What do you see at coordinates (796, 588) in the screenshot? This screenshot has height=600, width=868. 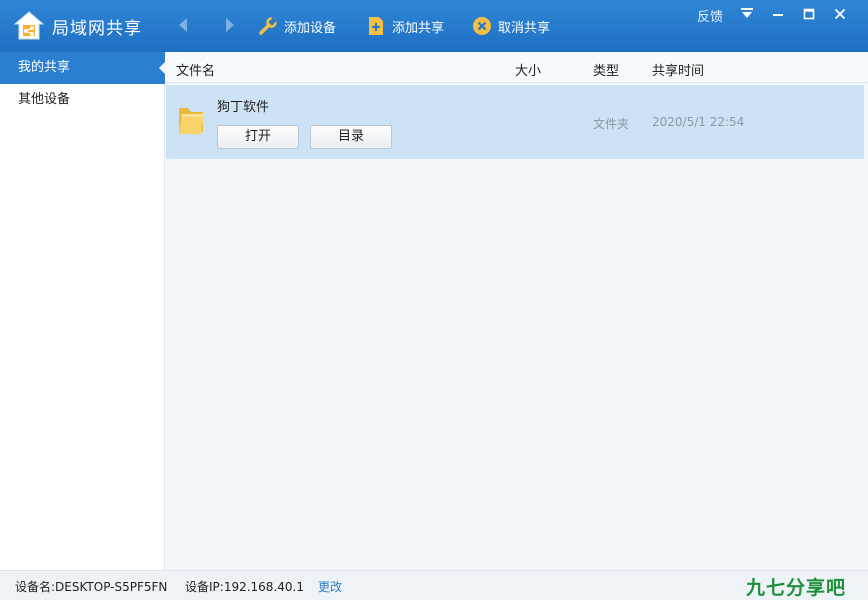 I see `watermark-logo: 九七分享吧` at bounding box center [796, 588].